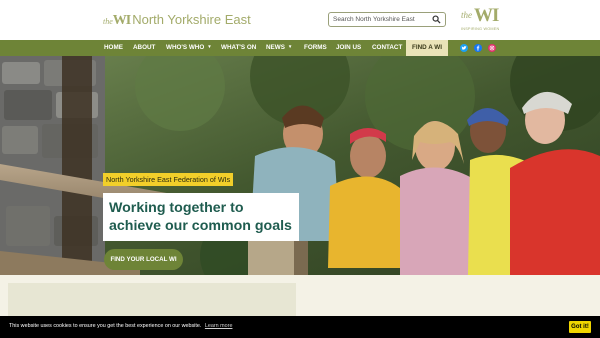  I want to click on instagram-icon, so click(492, 48).